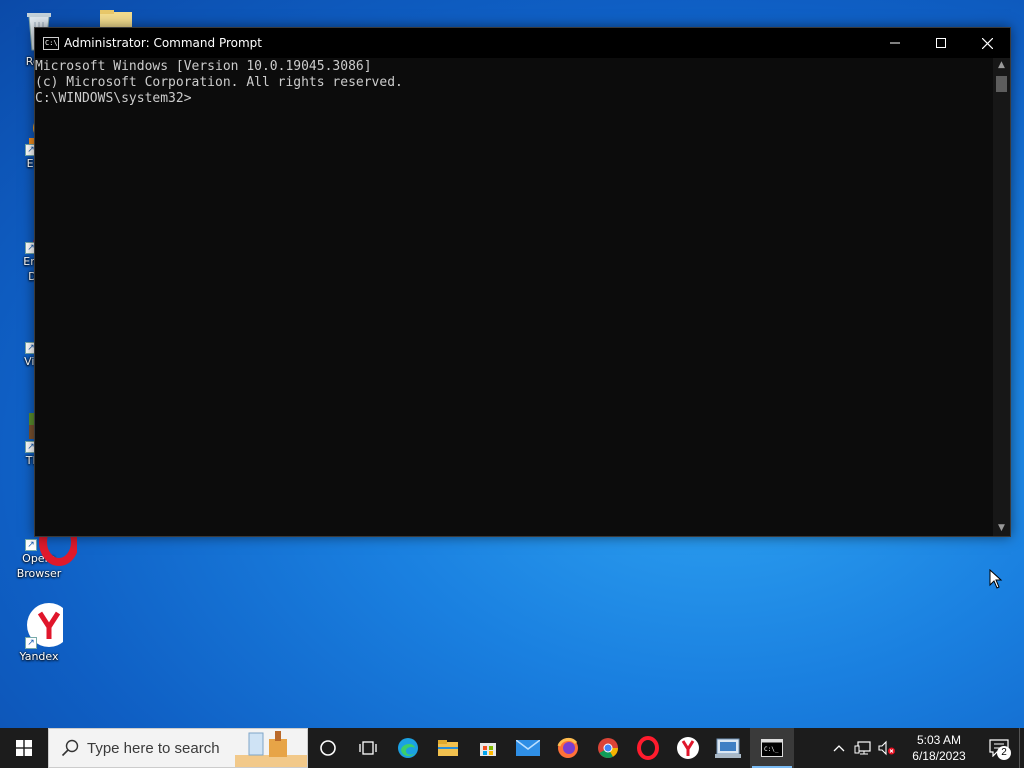 The width and height of the screenshot is (1024, 768). Describe the element at coordinates (1004, 753) in the screenshot. I see `notification-count-badge: 2` at that location.